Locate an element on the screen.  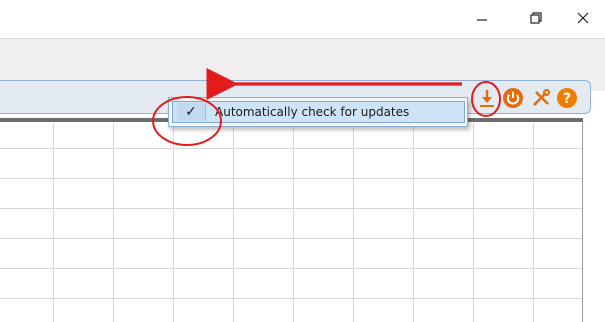
download-update-button is located at coordinates (487, 98).